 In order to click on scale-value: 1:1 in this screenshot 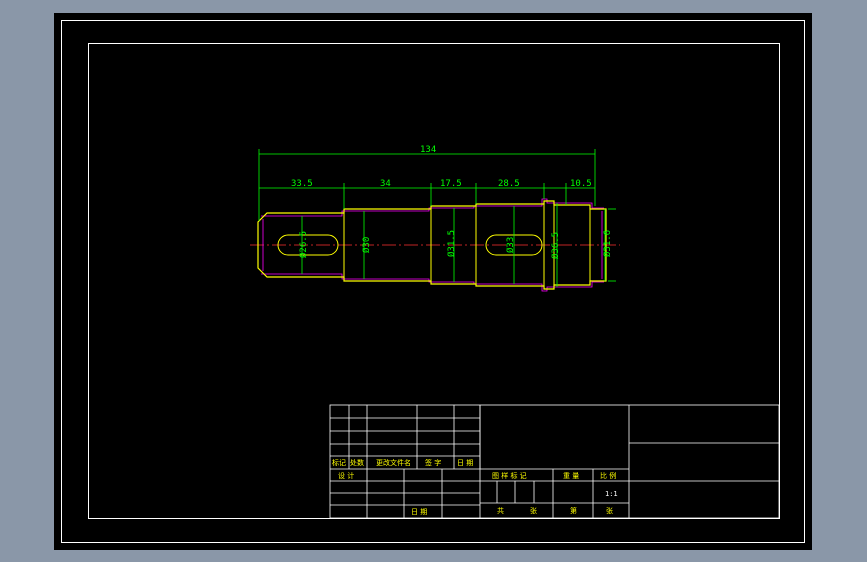, I will do `click(611, 494)`.